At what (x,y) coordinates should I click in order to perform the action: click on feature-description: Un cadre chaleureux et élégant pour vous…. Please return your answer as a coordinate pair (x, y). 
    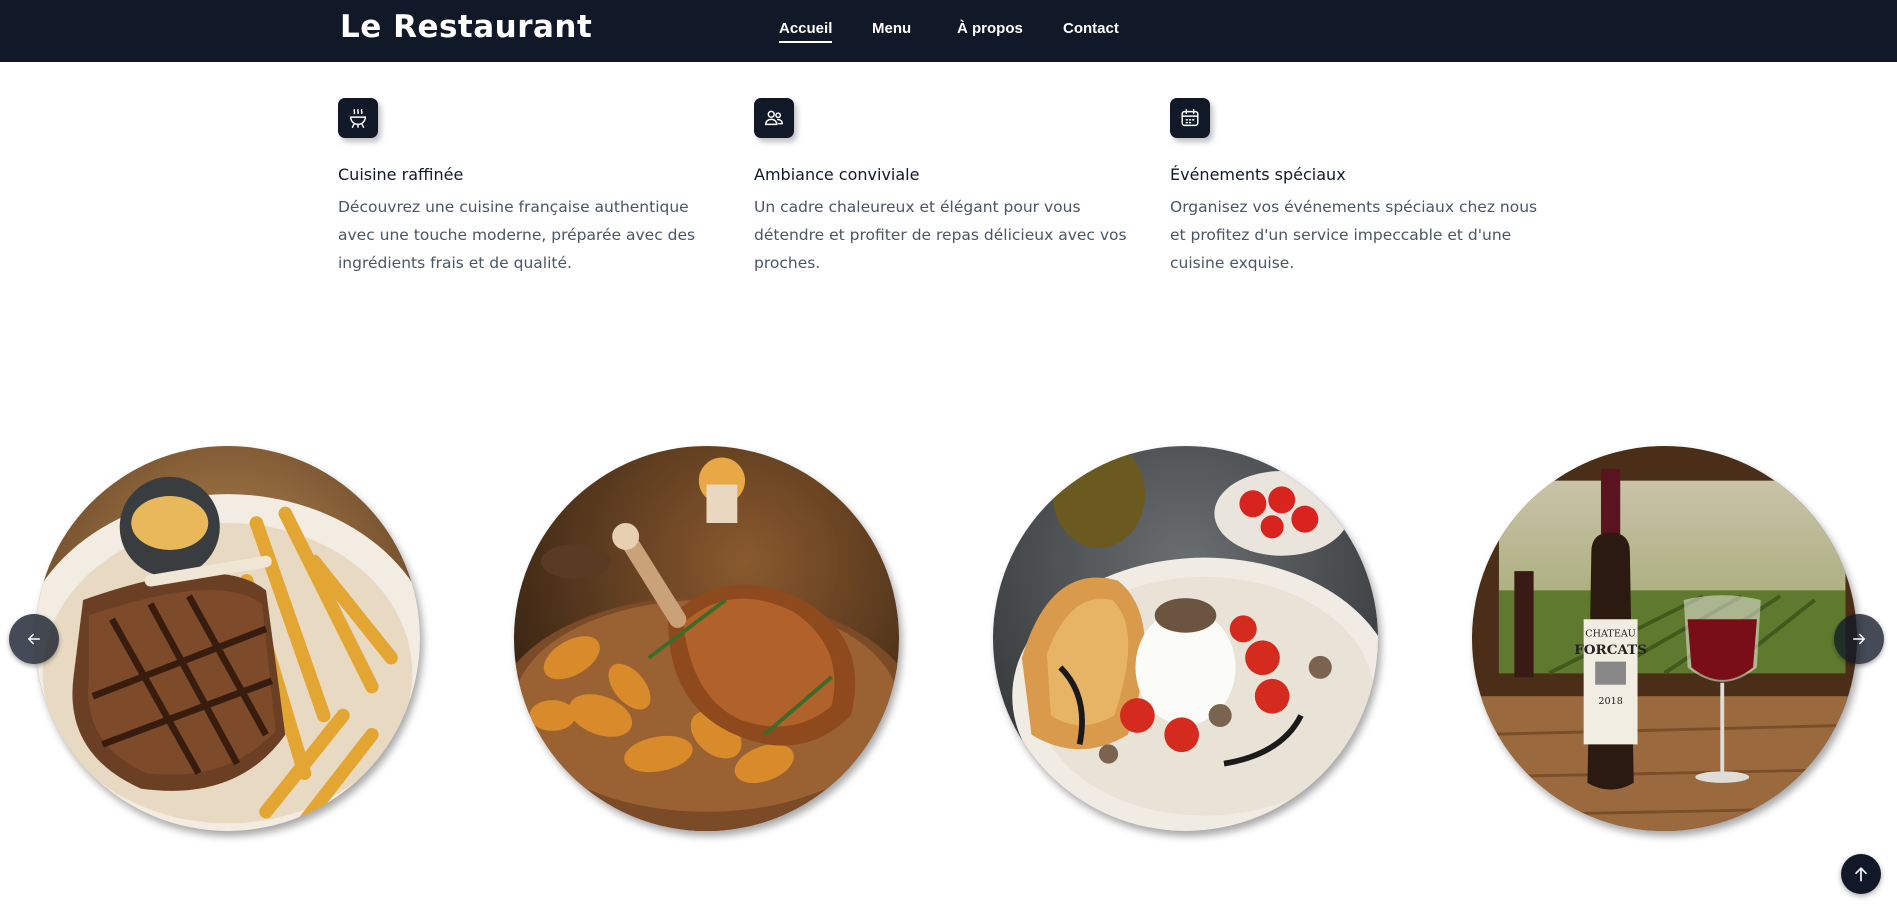
    Looking at the image, I should click on (940, 235).